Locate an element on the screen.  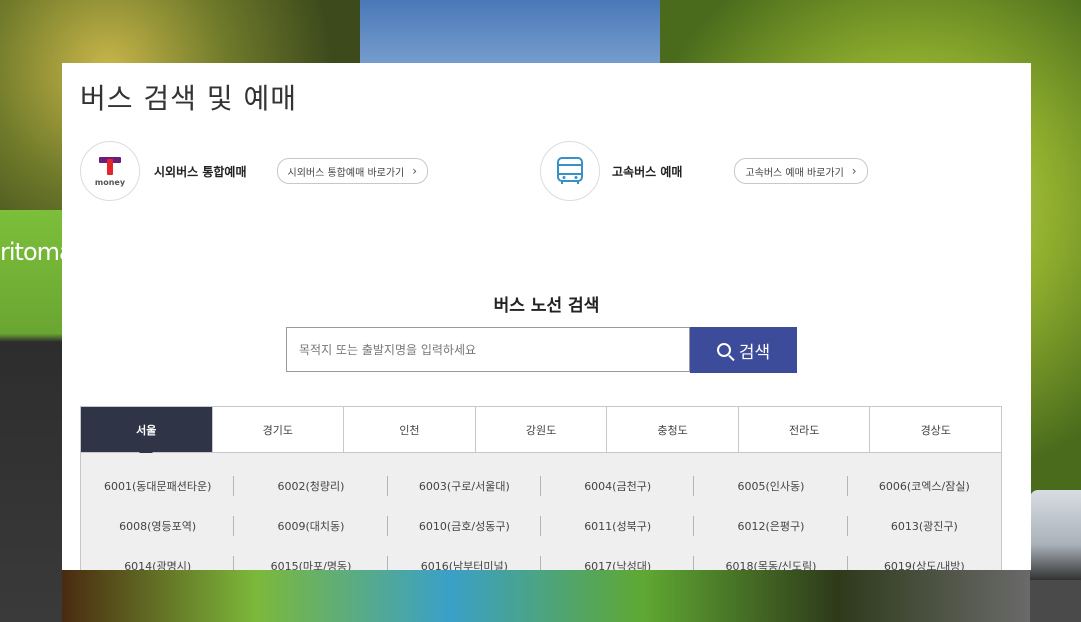
tmoney-logo-icon: money is located at coordinates (110, 171).